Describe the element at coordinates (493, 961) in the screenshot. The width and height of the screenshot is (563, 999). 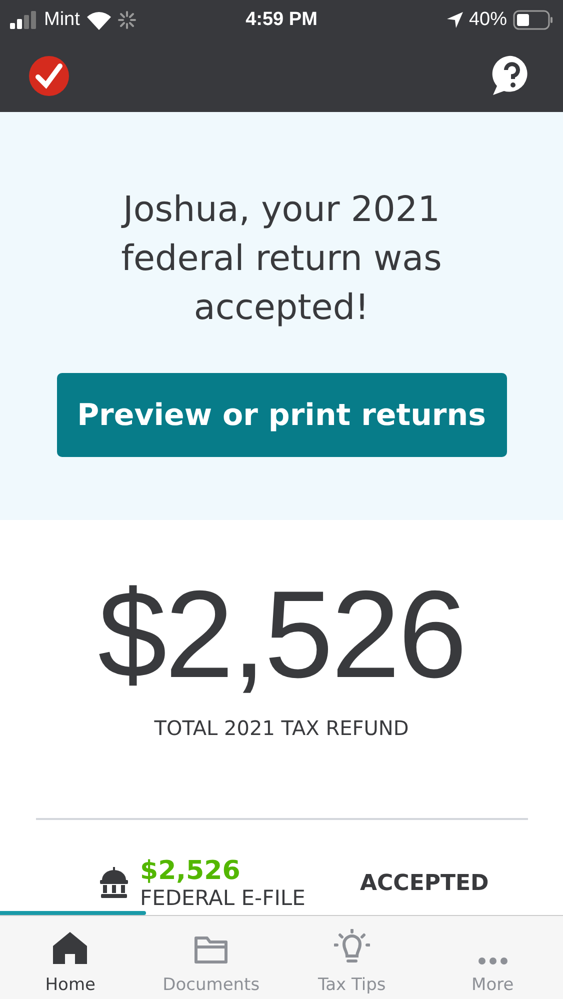
I see `more-icon` at that location.